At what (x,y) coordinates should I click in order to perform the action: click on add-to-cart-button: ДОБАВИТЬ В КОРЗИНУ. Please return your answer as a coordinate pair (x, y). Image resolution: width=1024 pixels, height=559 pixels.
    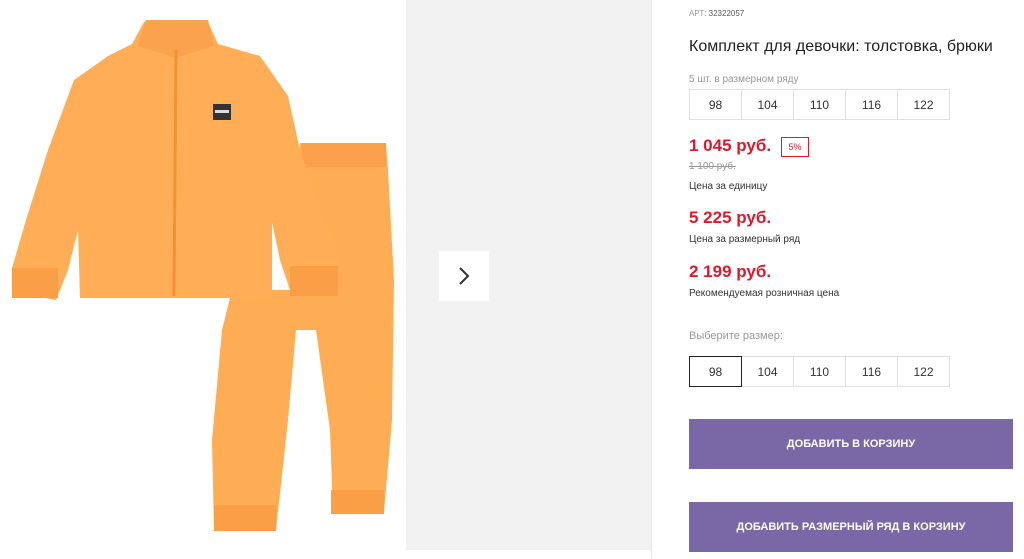
    Looking at the image, I should click on (851, 444).